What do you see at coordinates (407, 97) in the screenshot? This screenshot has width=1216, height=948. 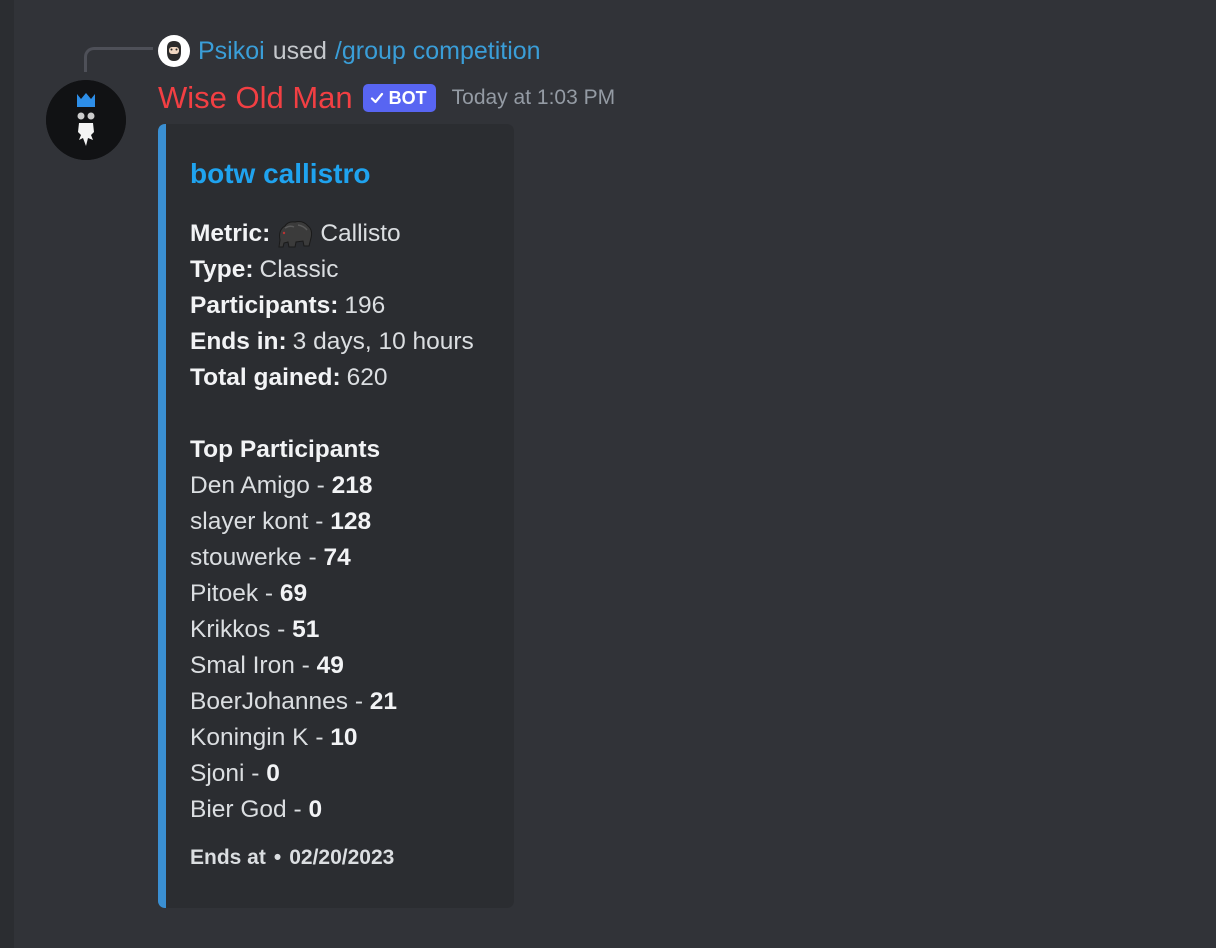 I see `bot-tag-label: BOT` at bounding box center [407, 97].